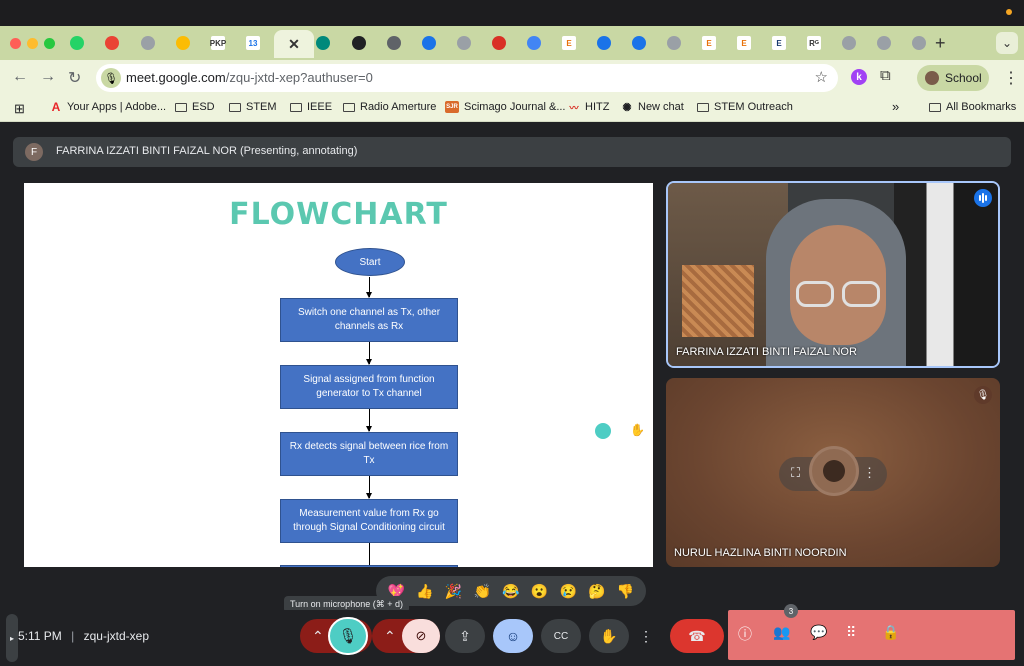 The image size is (1024, 666). Describe the element at coordinates (195, 107) in the screenshot. I see `bookmark-esd: ESD` at that location.